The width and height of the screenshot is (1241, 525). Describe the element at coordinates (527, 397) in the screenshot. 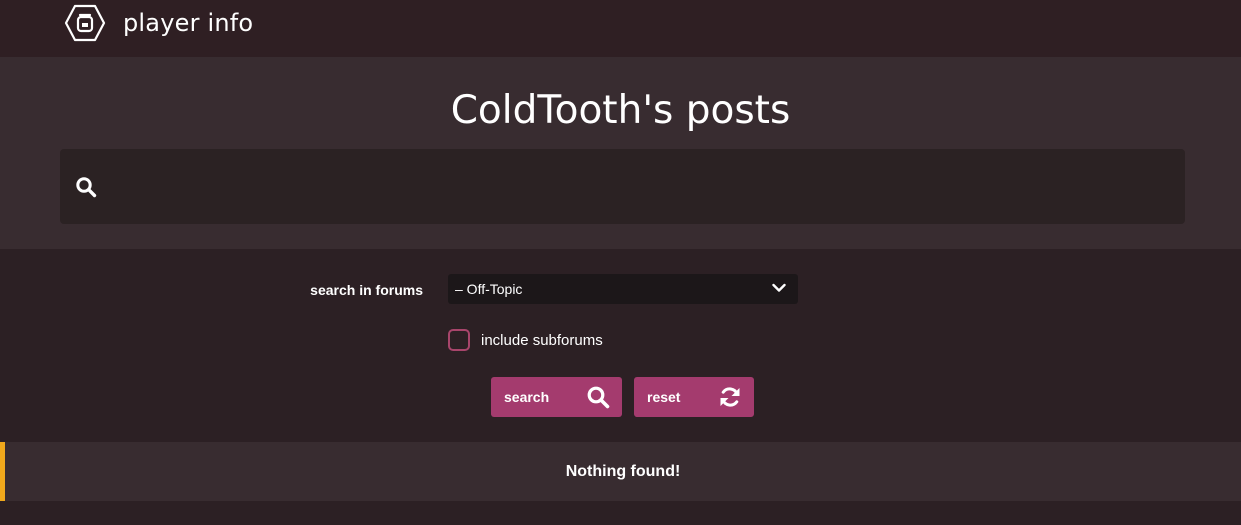

I see `search-button-label: search` at that location.